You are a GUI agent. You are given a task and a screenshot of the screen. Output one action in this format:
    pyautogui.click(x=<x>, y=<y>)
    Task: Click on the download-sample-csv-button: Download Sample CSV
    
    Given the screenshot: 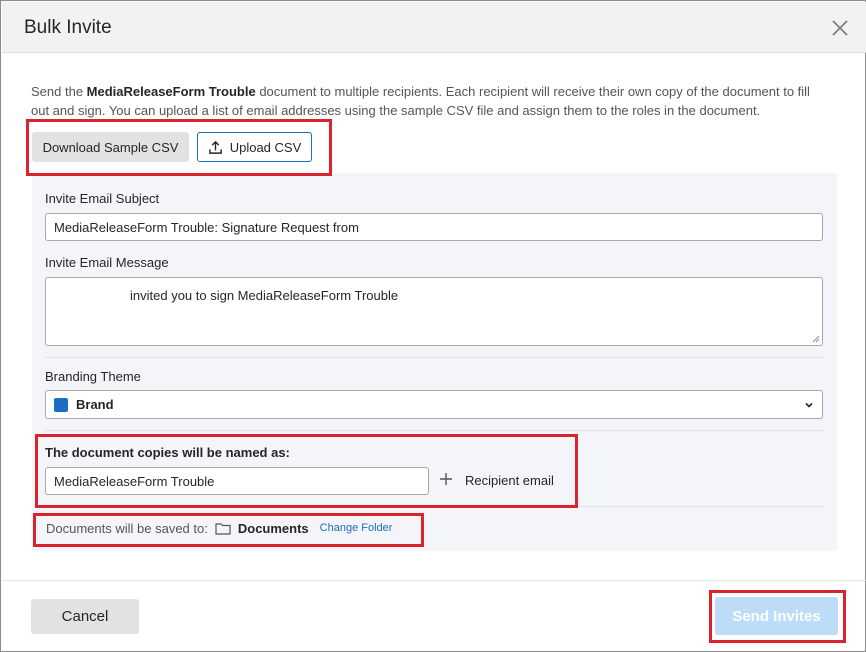 What is the action you would take?
    pyautogui.click(x=110, y=147)
    